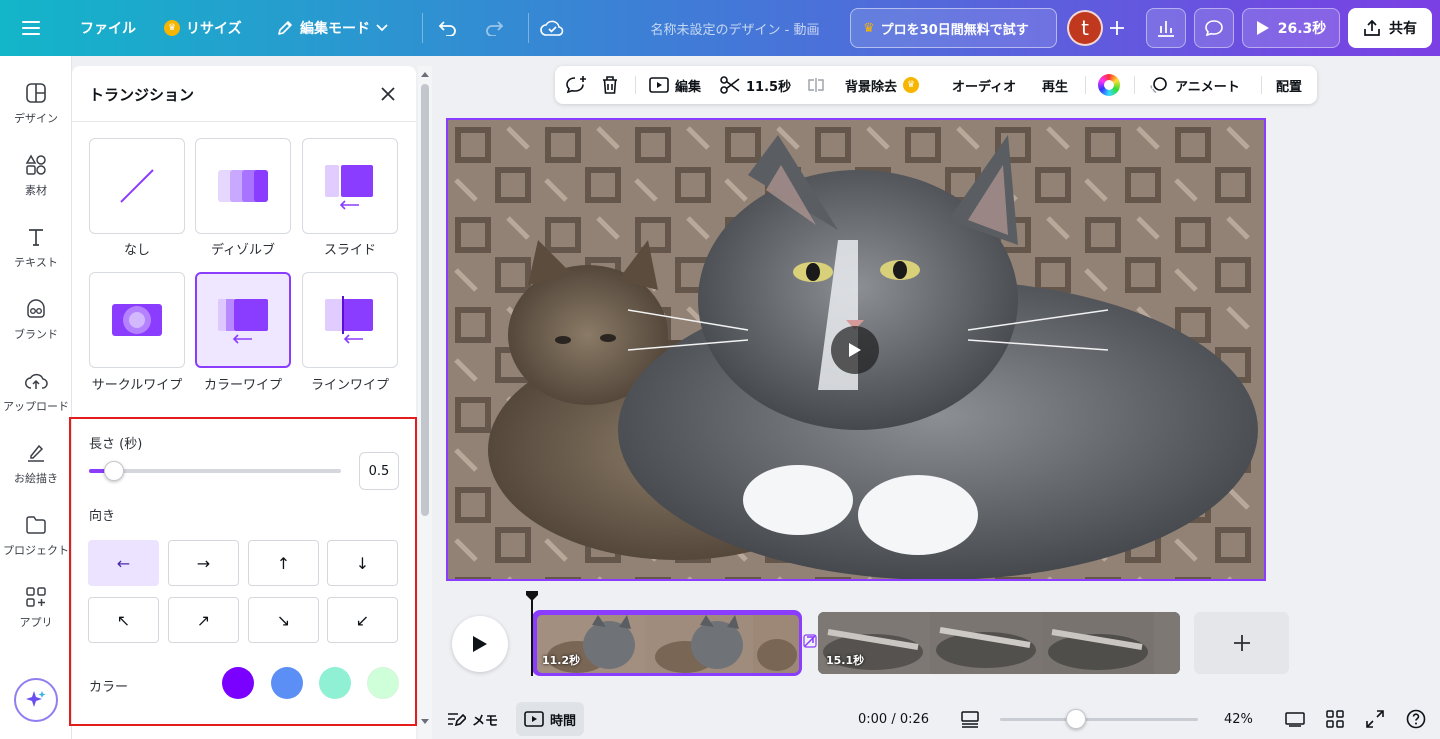 Image resolution: width=1440 pixels, height=739 pixels. What do you see at coordinates (425, 300) in the screenshot?
I see `panel-scroll-thumb` at bounding box center [425, 300].